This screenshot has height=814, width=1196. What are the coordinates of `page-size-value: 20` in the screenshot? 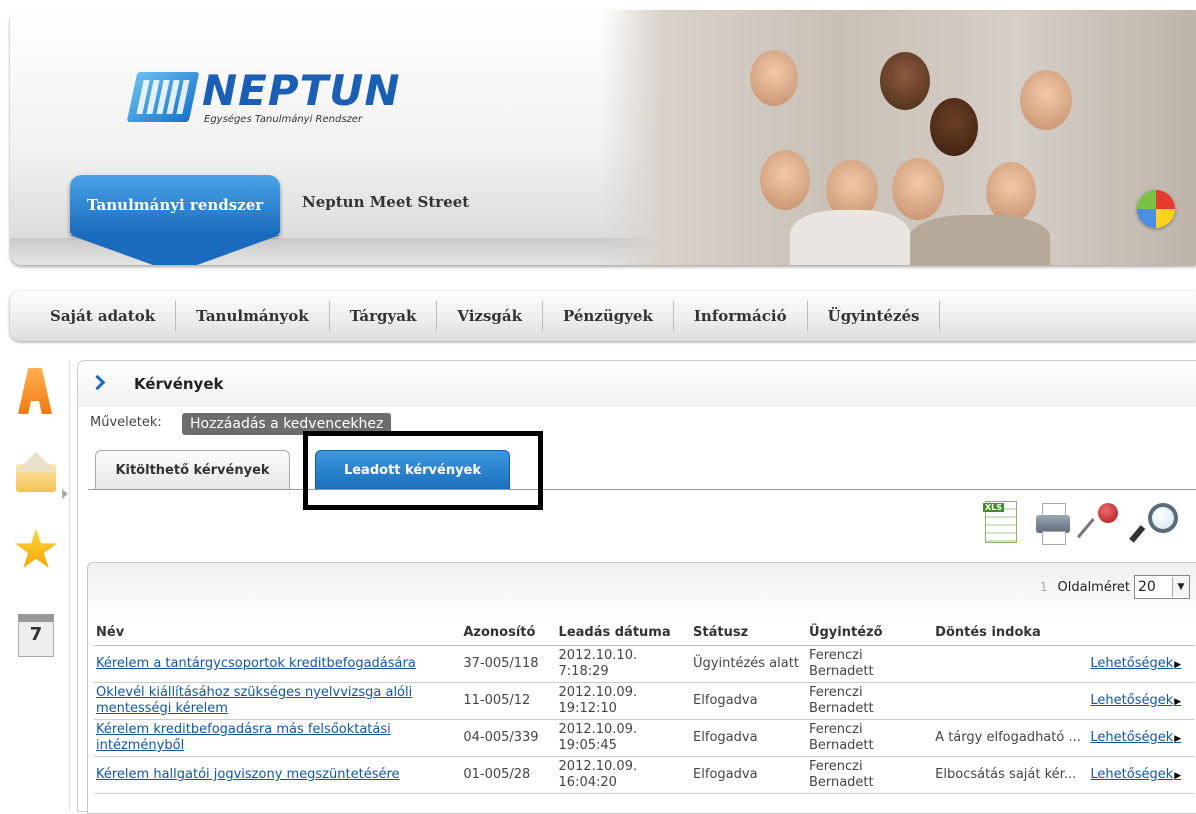 It's located at (1147, 587).